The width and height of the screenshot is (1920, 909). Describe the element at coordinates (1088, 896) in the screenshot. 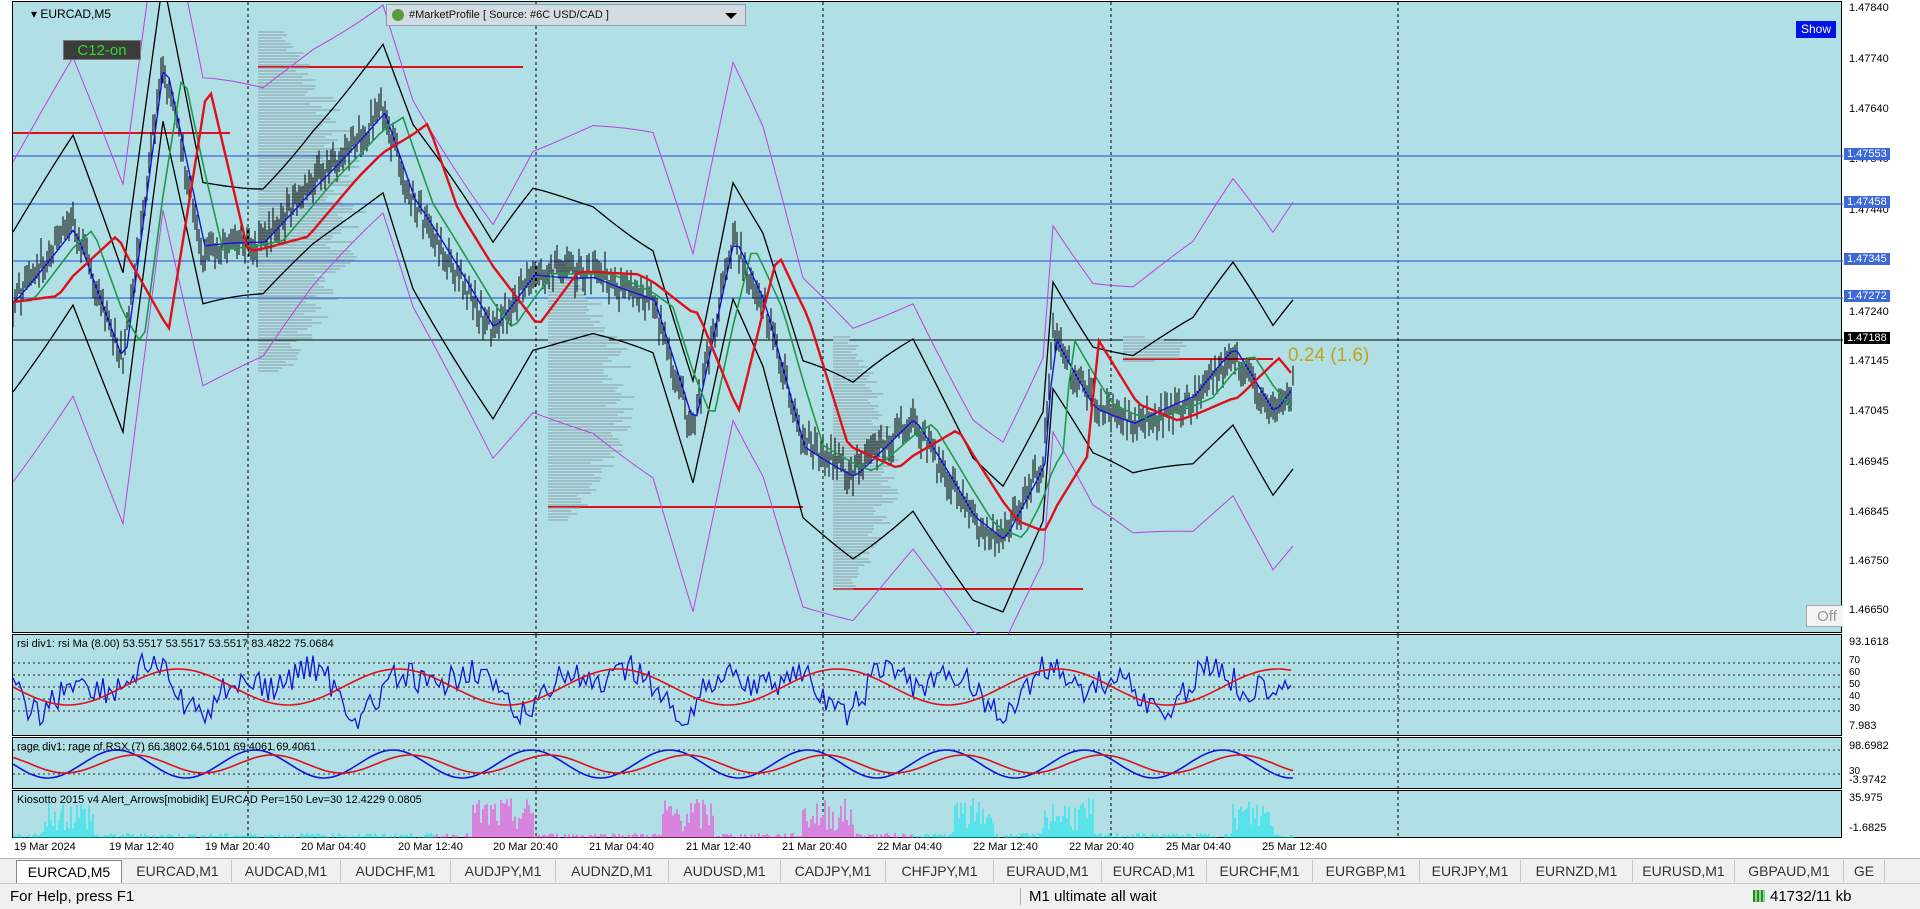

I see `status-profile: M1 ultimate all wait` at that location.